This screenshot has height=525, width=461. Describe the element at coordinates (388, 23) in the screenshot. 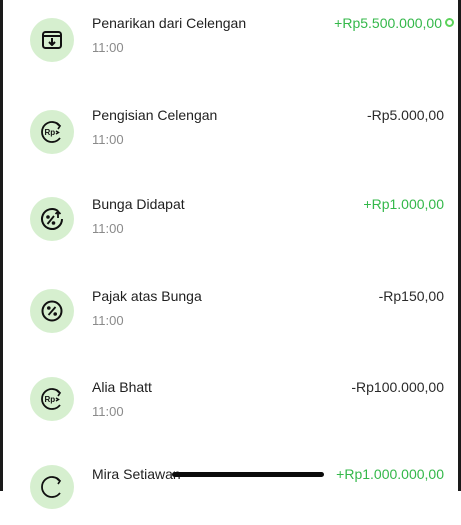

I see `transaction-amount: +Rp5.500.000,00` at that location.